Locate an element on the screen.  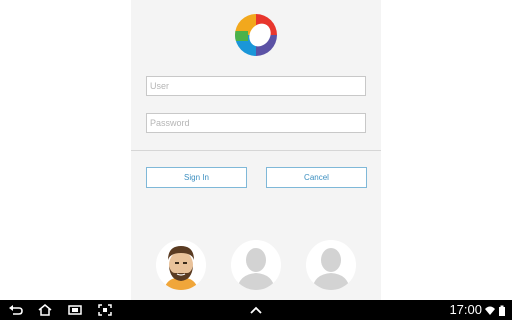
sign-in-button: Sign In is located at coordinates (196, 177).